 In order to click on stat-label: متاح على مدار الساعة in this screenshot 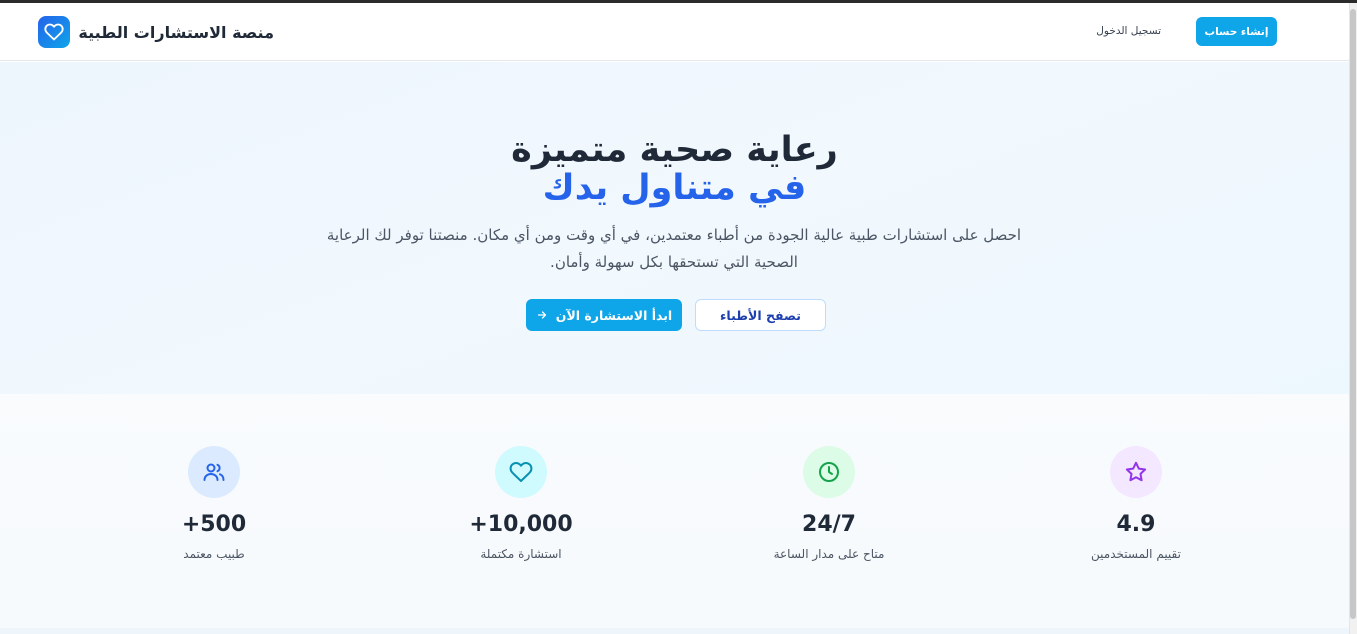, I will do `click(829, 554)`.